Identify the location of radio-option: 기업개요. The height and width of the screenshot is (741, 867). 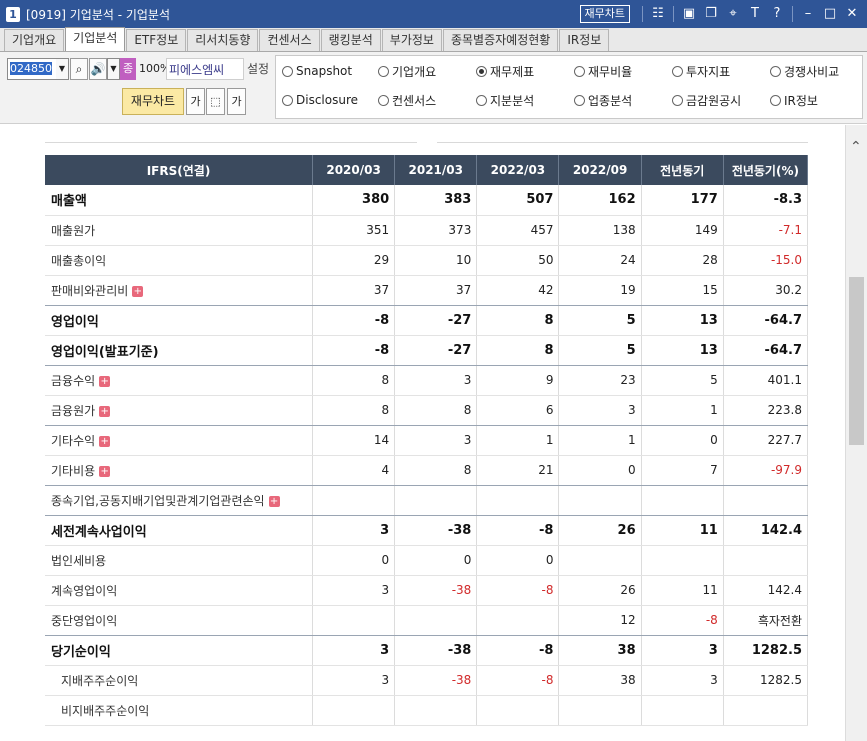
(407, 71).